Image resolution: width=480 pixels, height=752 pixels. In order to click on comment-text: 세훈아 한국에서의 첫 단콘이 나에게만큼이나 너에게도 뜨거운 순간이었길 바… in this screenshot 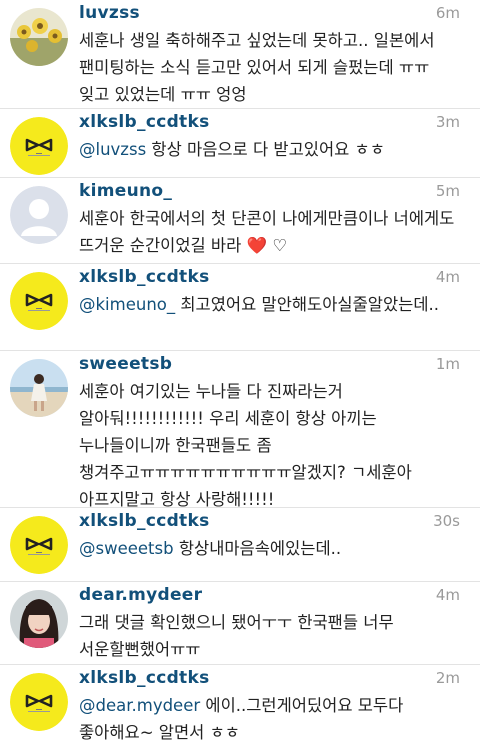, I will do `click(279, 232)`.